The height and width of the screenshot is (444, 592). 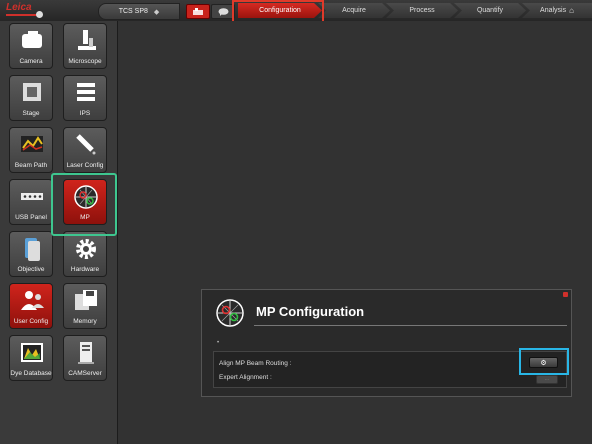 What do you see at coordinates (32, 144) in the screenshot?
I see `beam-path-icon` at bounding box center [32, 144].